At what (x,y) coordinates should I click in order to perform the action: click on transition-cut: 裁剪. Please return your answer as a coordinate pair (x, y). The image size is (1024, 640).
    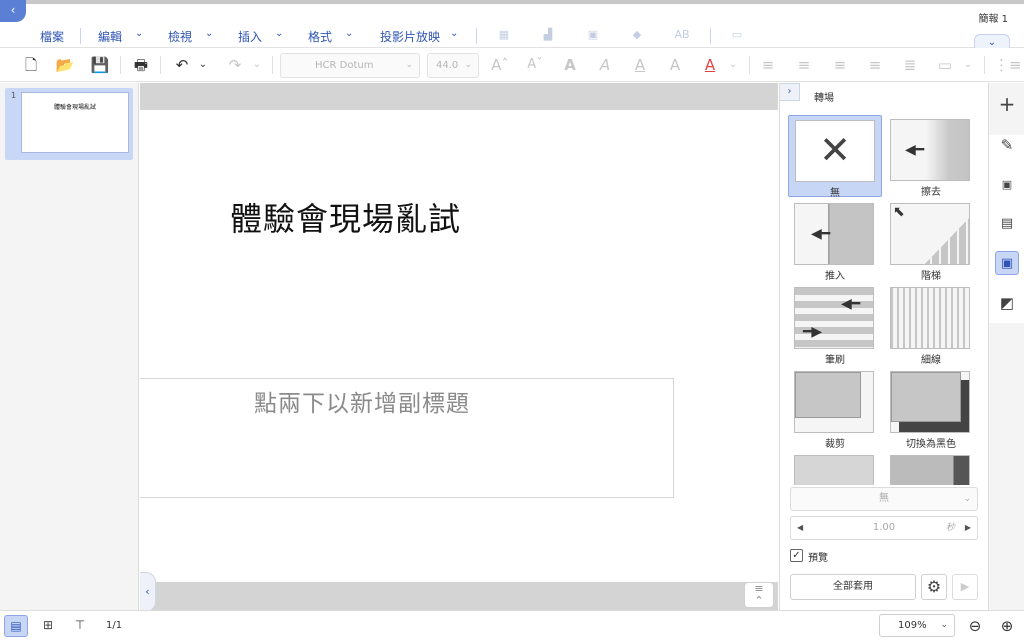
    Looking at the image, I should click on (835, 408).